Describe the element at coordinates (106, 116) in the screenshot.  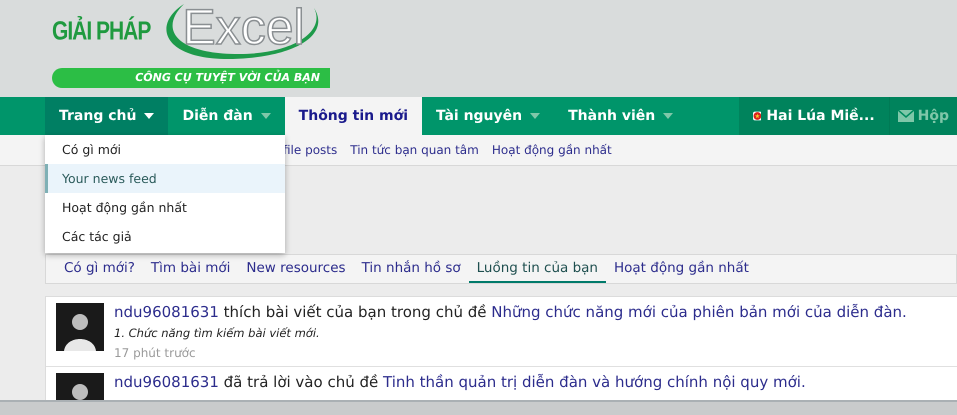
I see `nav-tab: Trang chủ` at that location.